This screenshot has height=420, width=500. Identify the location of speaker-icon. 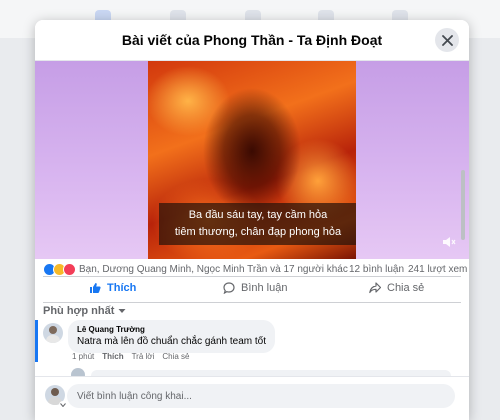
(449, 242).